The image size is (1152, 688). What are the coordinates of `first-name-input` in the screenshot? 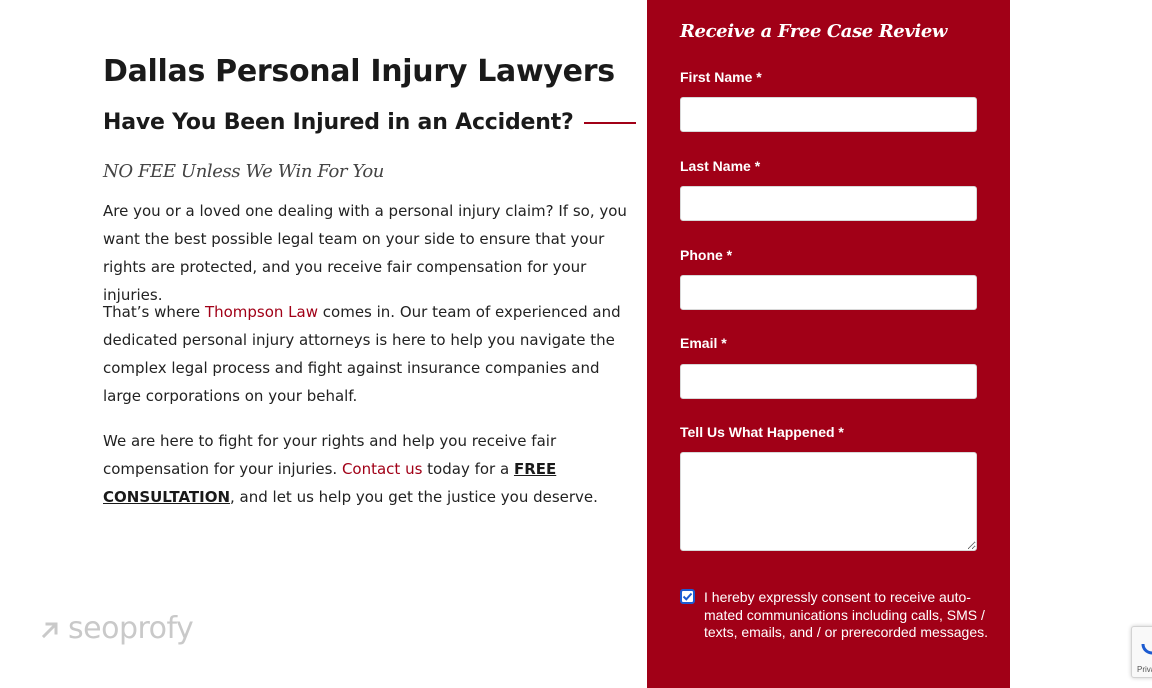 It's located at (828, 114).